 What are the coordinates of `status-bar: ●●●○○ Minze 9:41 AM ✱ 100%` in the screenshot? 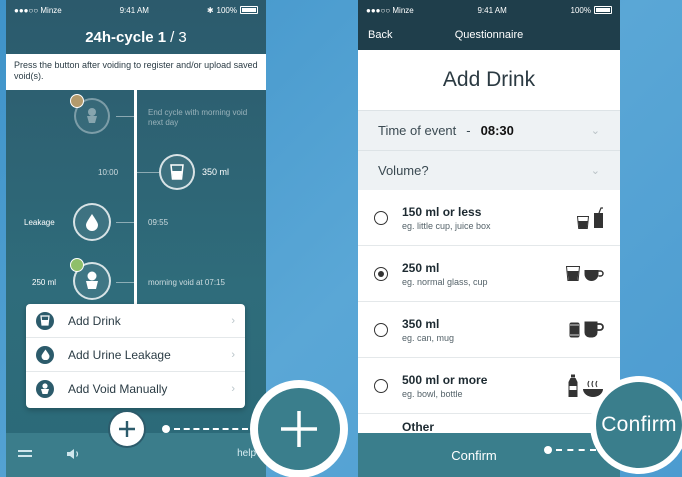 It's located at (136, 10).